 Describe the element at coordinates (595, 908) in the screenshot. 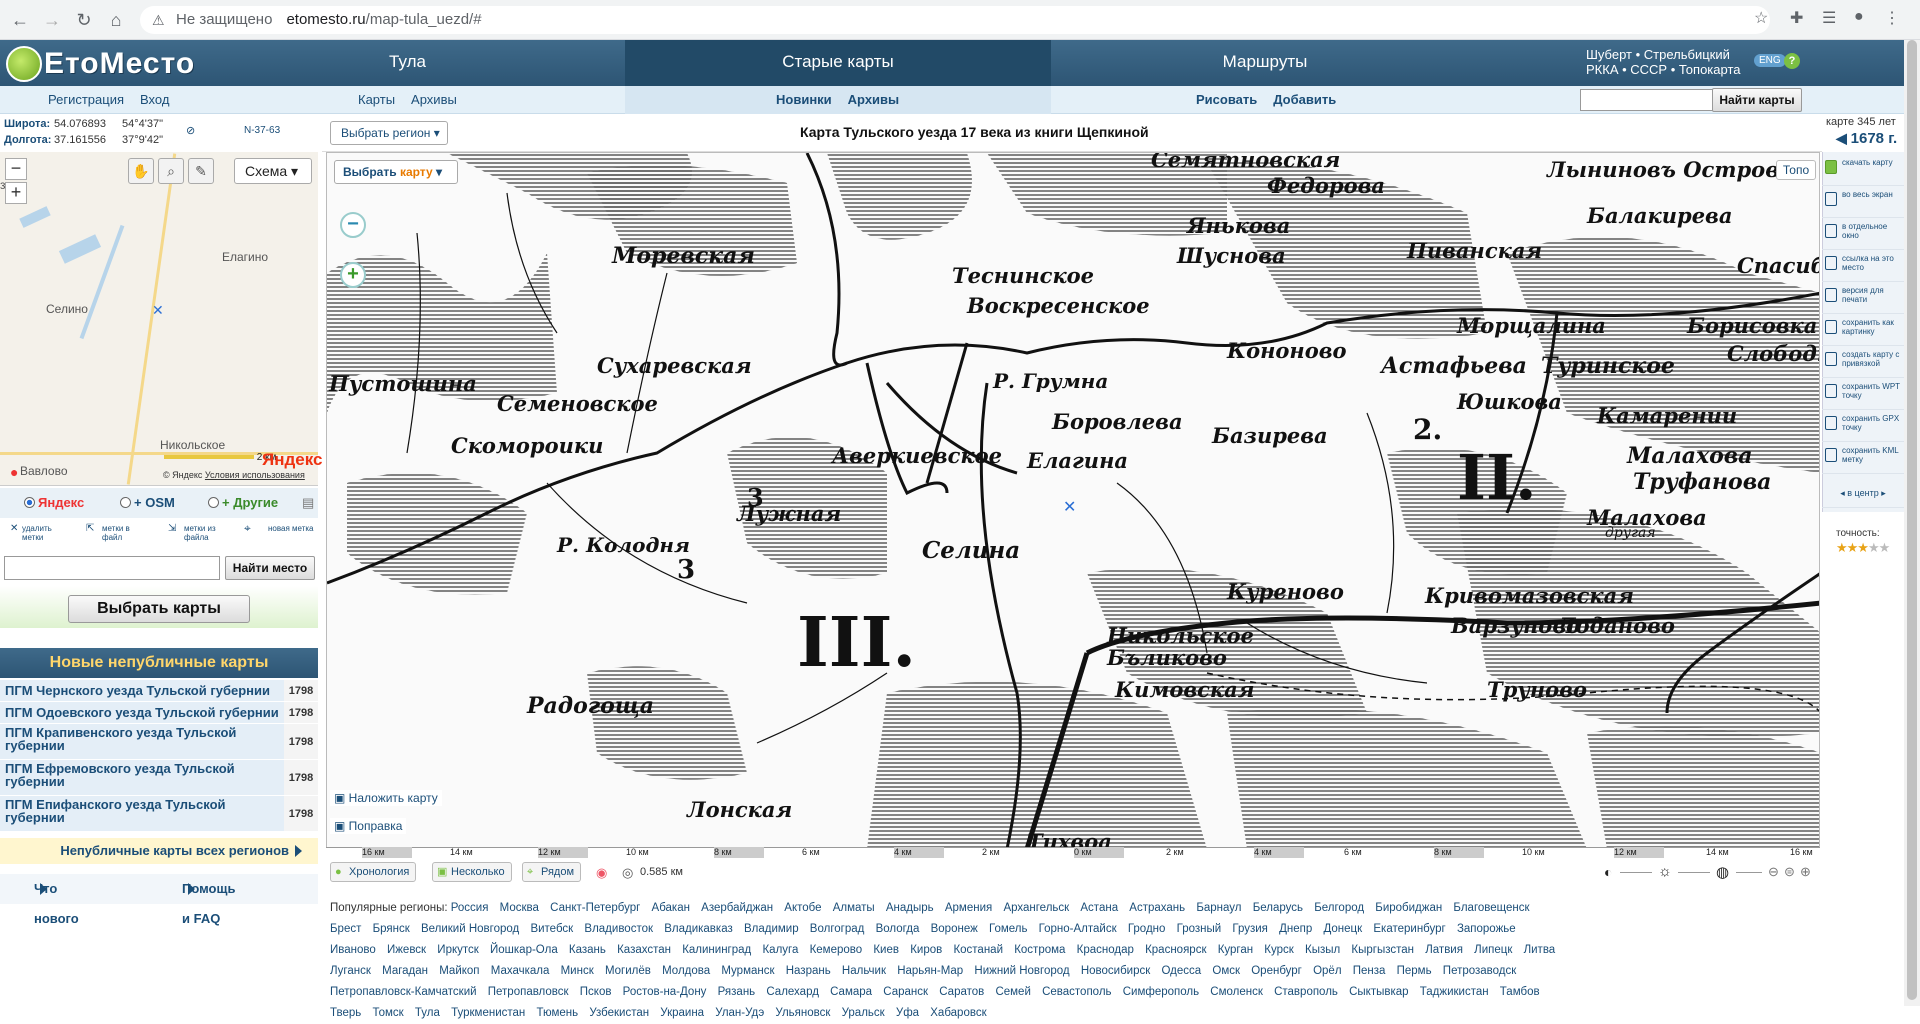

I see `region-link: Санкт-Петербург` at that location.